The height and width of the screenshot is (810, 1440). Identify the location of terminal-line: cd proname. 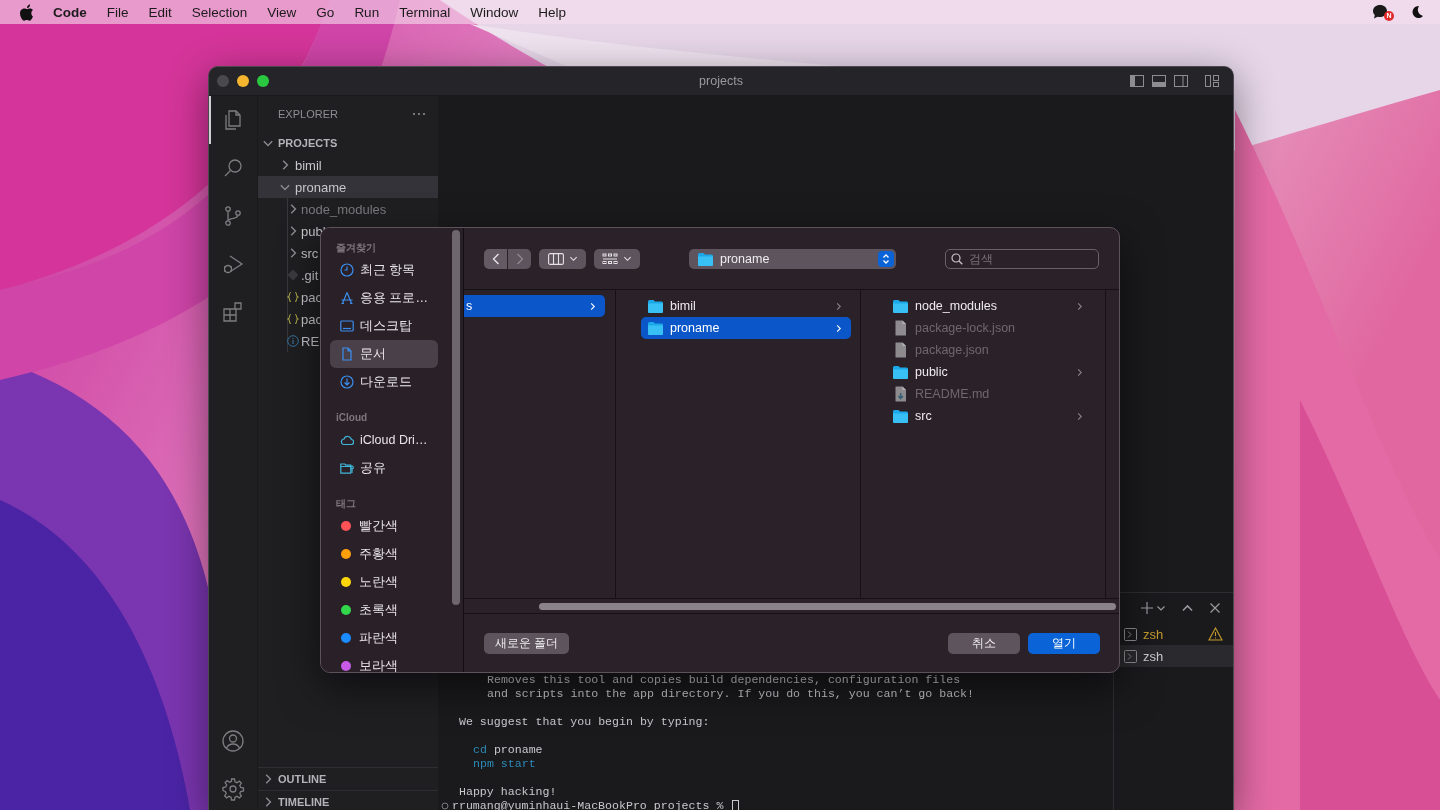
(508, 750).